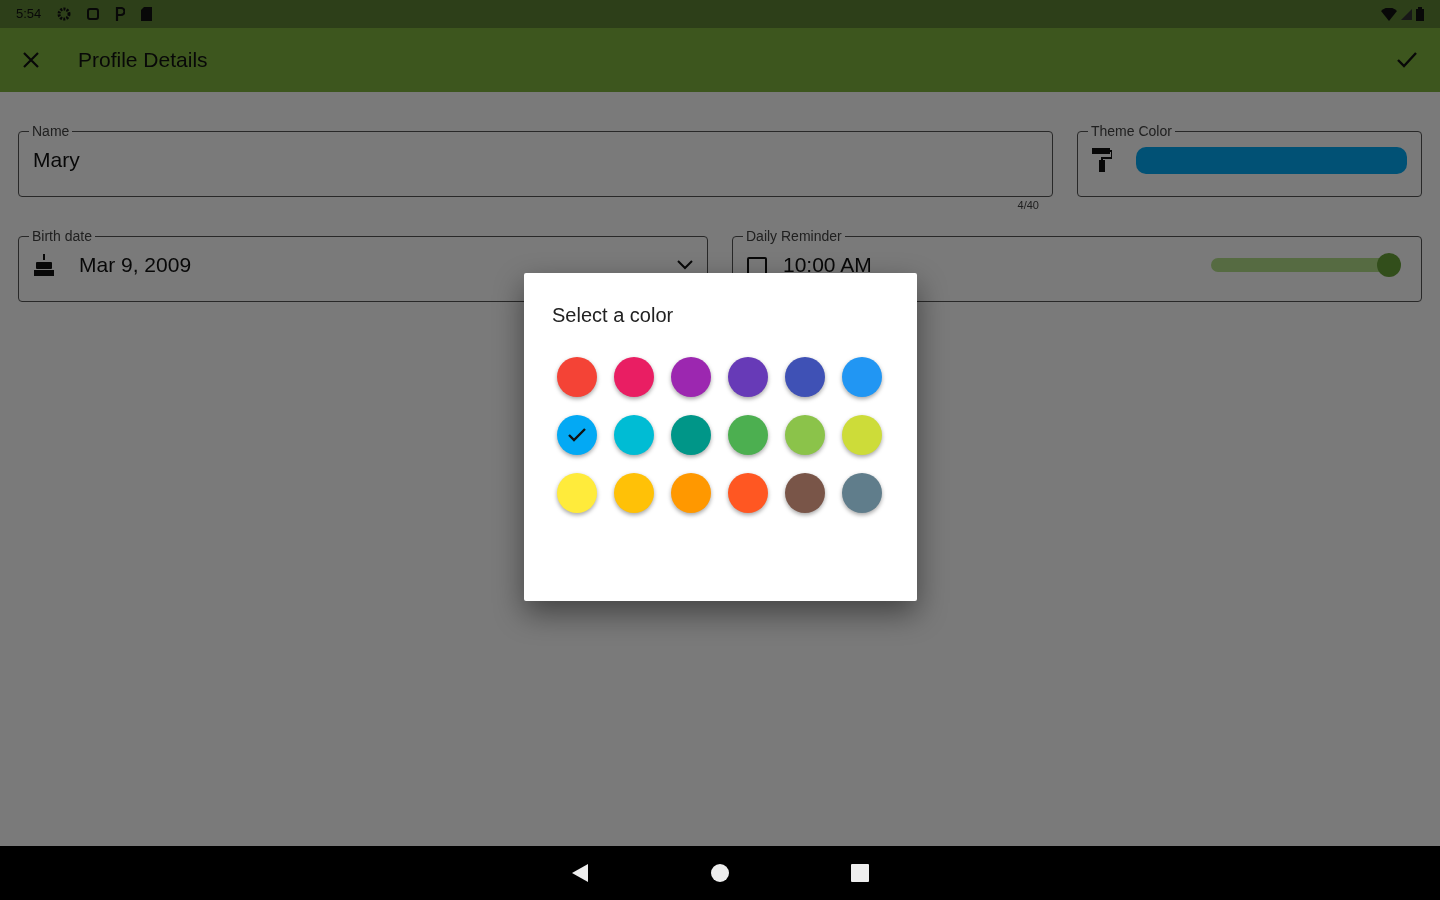 The image size is (1440, 900). I want to click on square-icon, so click(93, 14).